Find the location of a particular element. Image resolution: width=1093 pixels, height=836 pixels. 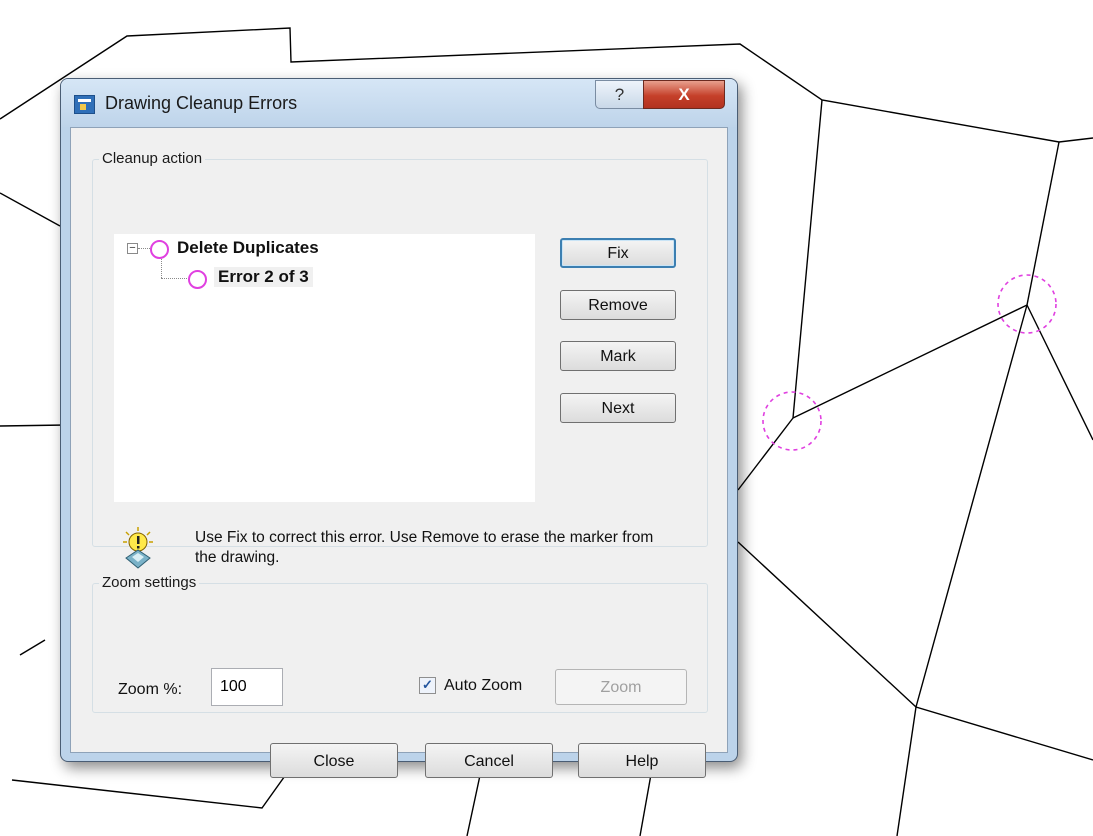

collapse-icon: − is located at coordinates (132, 248).